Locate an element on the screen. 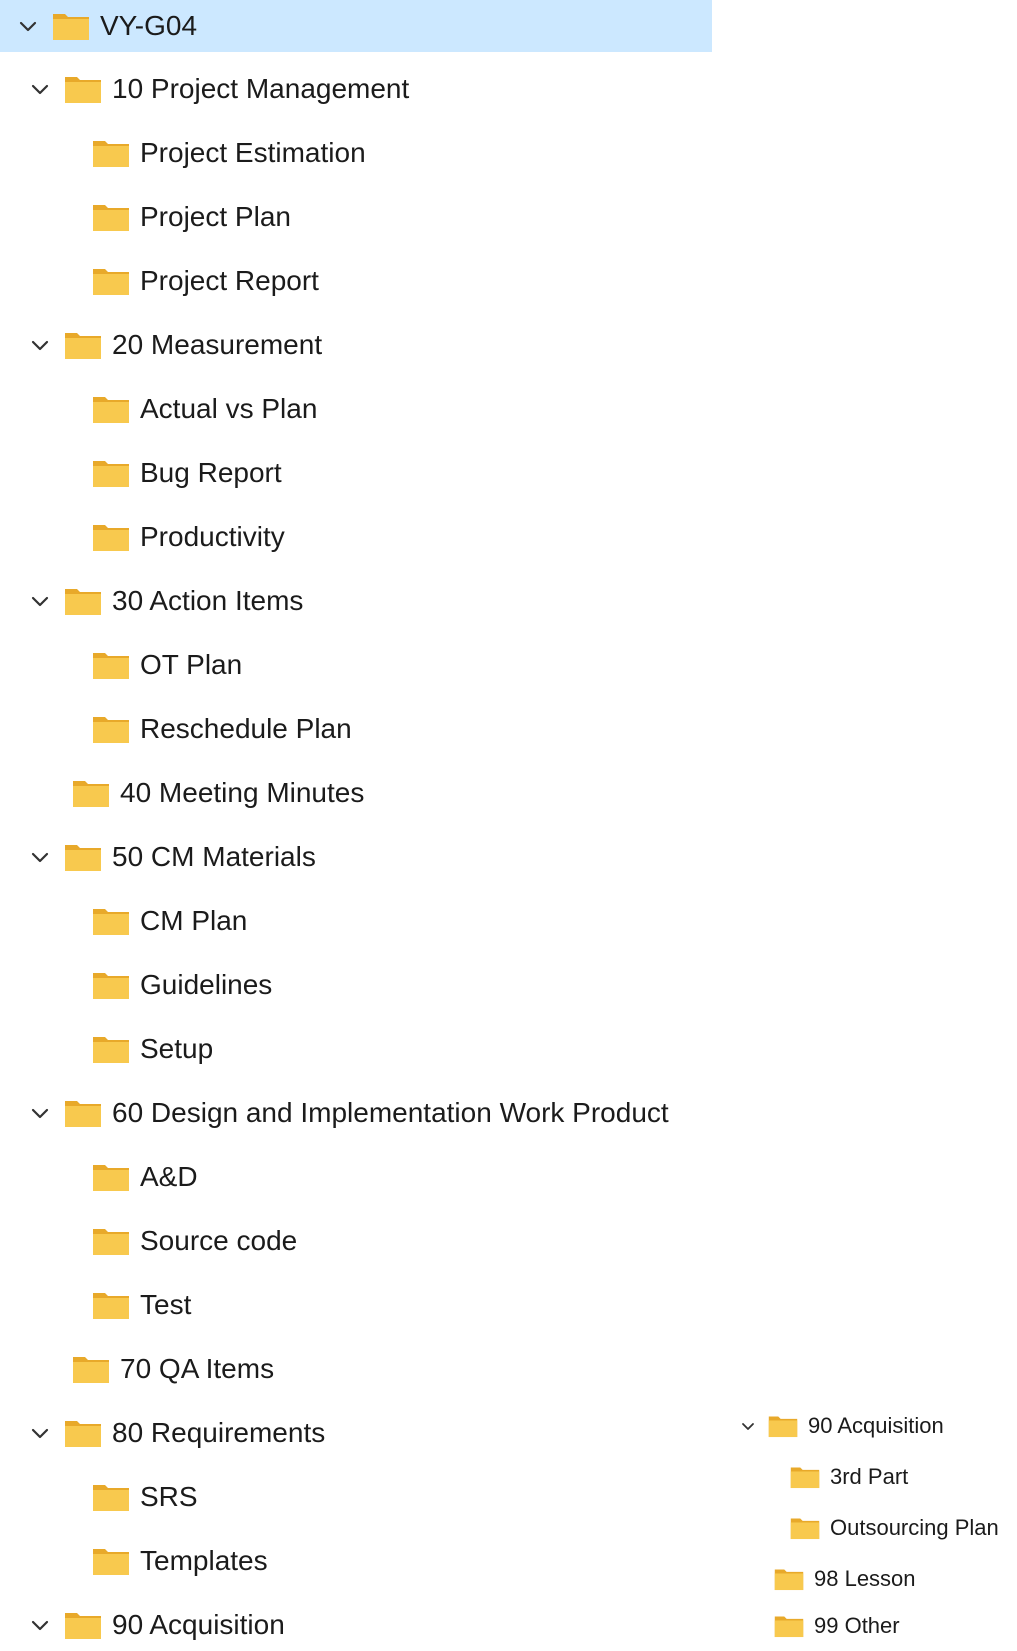  inset-item-outsourcing-plan: Outsourcing Plan is located at coordinates (894, 1528).